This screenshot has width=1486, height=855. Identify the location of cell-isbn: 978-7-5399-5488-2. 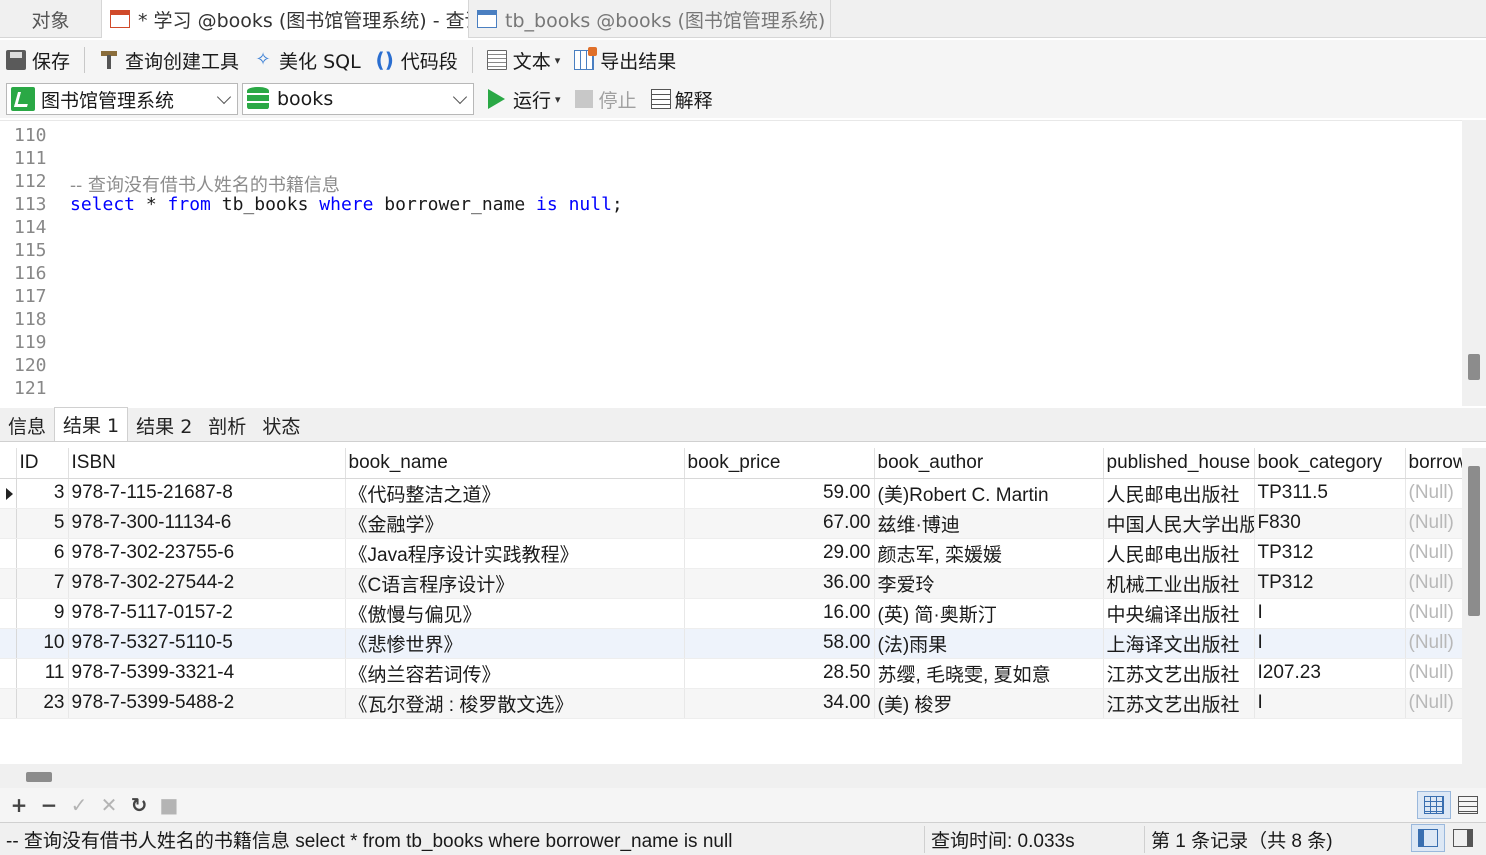
(207, 703).